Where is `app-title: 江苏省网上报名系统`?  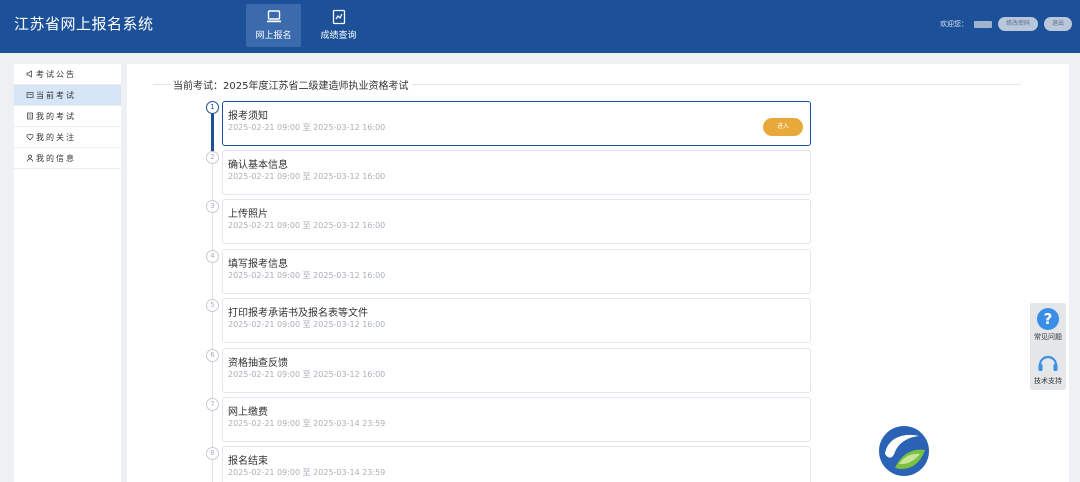
app-title: 江苏省网上报名系统 is located at coordinates (84, 24).